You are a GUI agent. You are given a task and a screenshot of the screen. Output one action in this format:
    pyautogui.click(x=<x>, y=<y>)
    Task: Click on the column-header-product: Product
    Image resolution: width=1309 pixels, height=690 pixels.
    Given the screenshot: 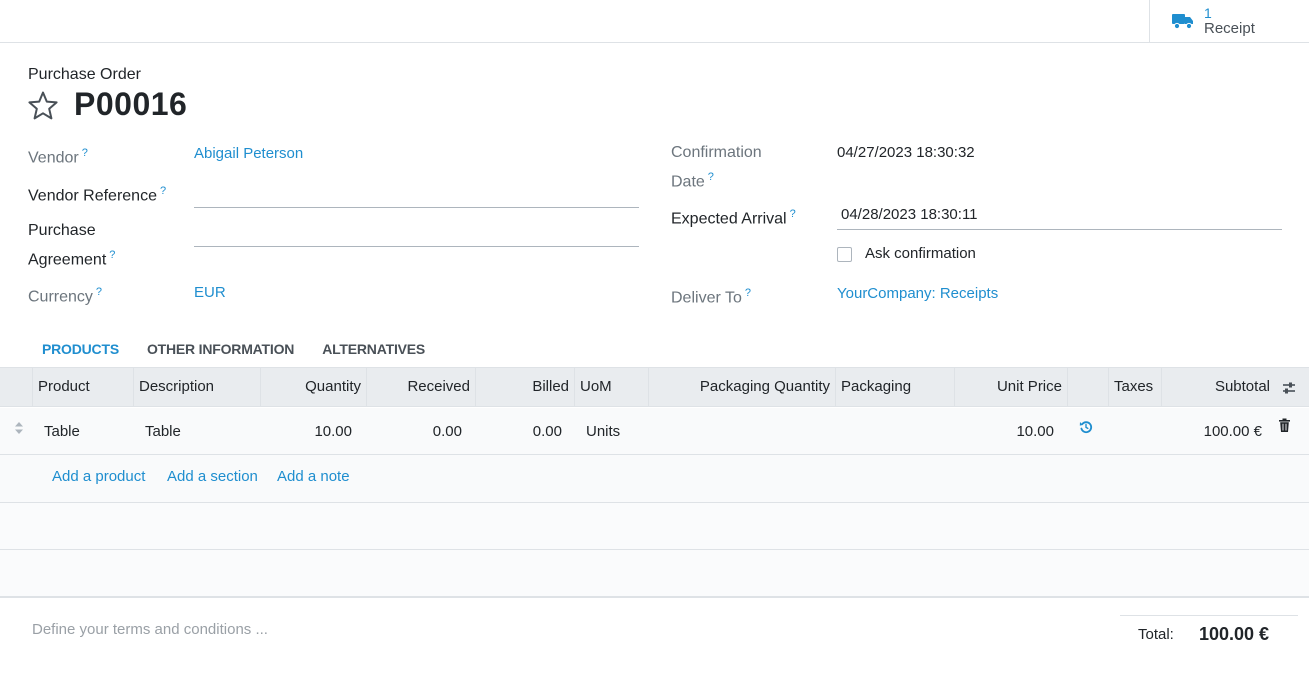 What is the action you would take?
    pyautogui.click(x=82, y=387)
    